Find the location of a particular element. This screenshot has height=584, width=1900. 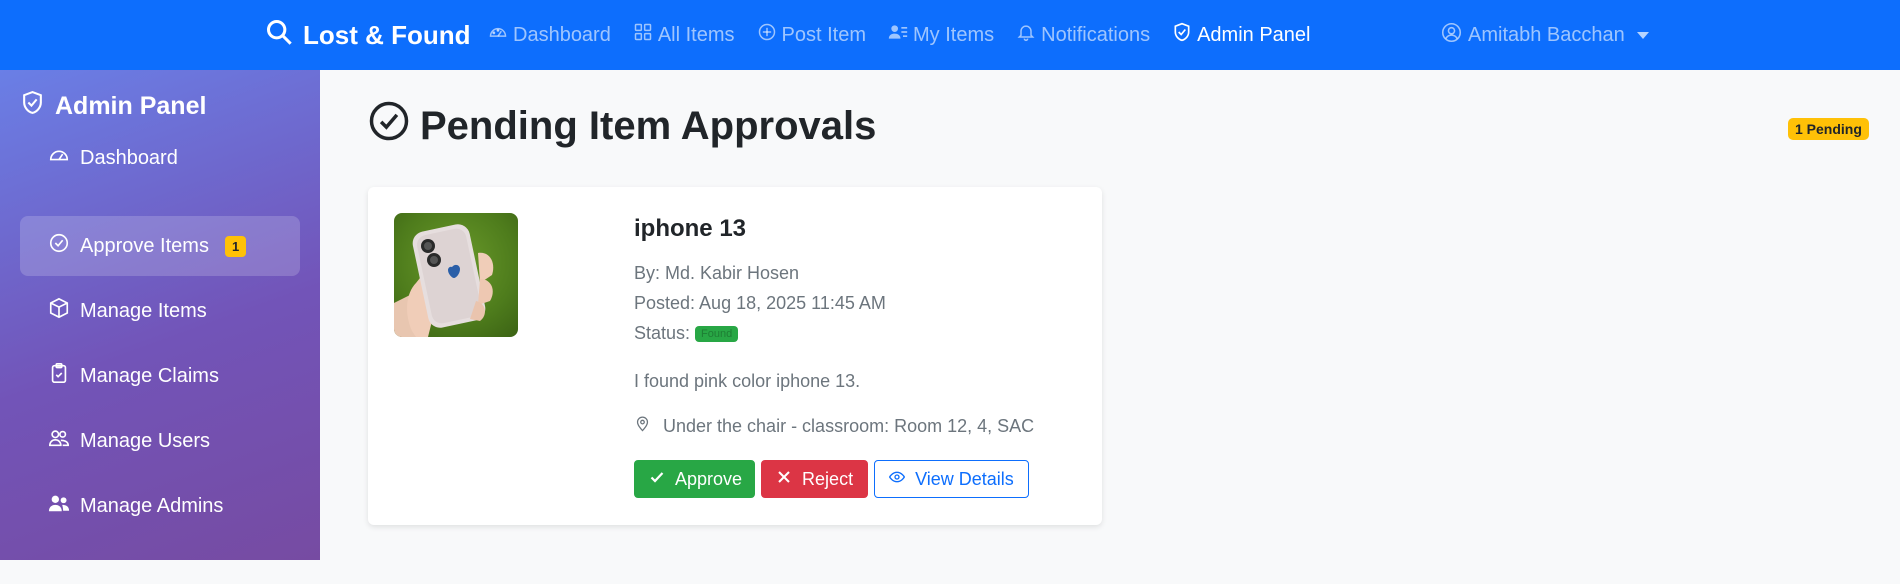

item-title: iphone 13 is located at coordinates (690, 228).